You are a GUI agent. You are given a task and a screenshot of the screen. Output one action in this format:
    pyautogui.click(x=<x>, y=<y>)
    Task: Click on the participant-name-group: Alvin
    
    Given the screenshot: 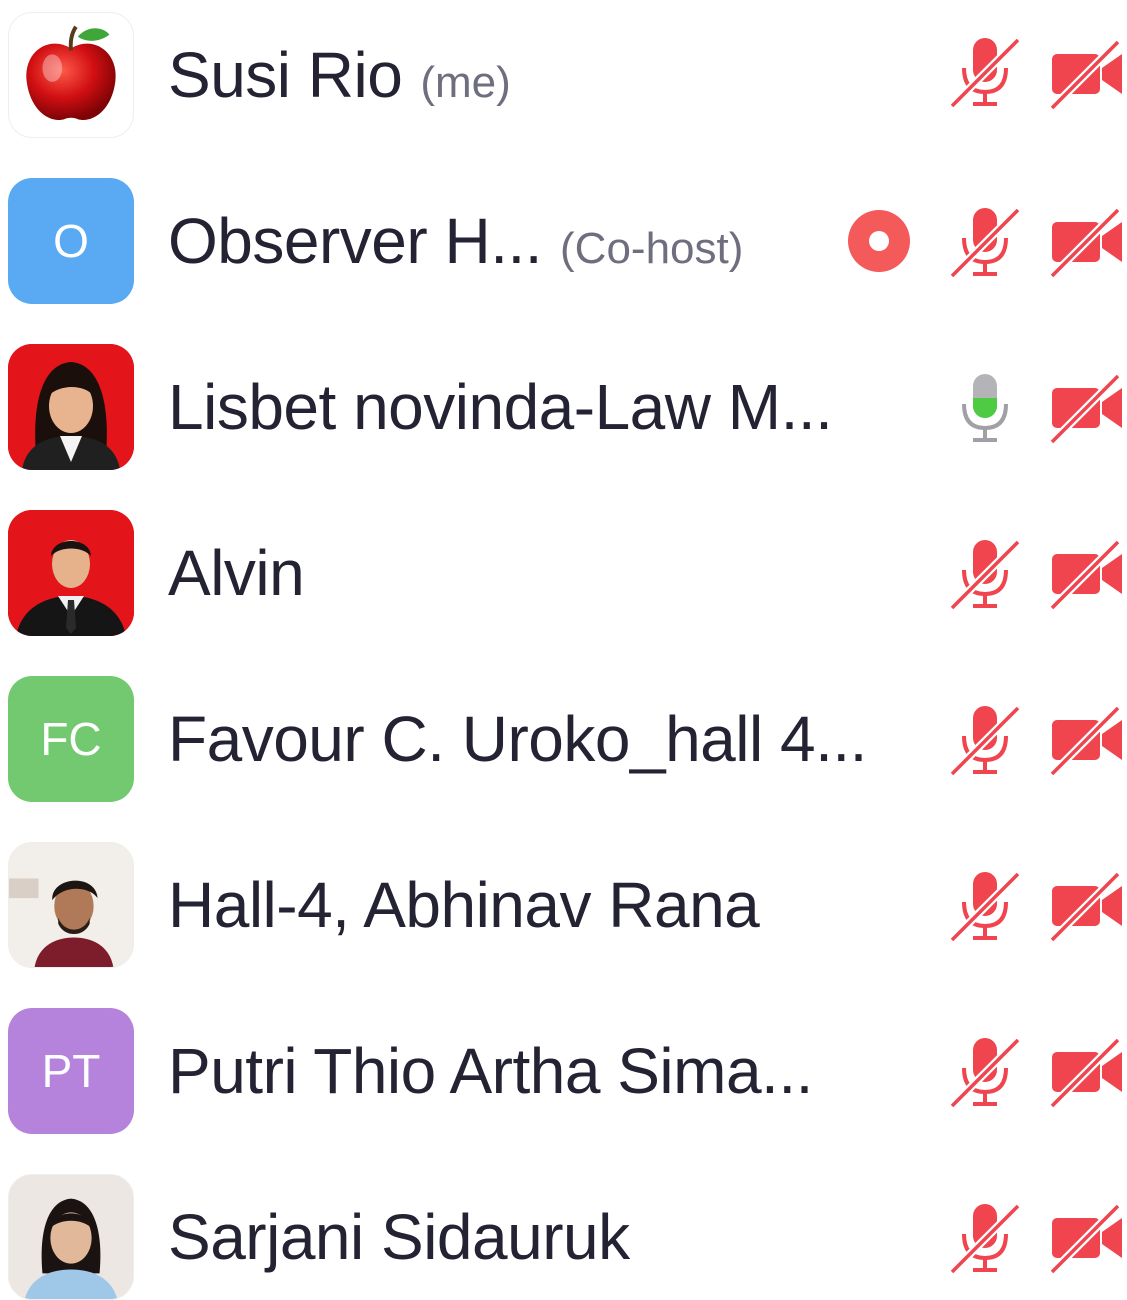 What is the action you would take?
    pyautogui.click(x=236, y=573)
    